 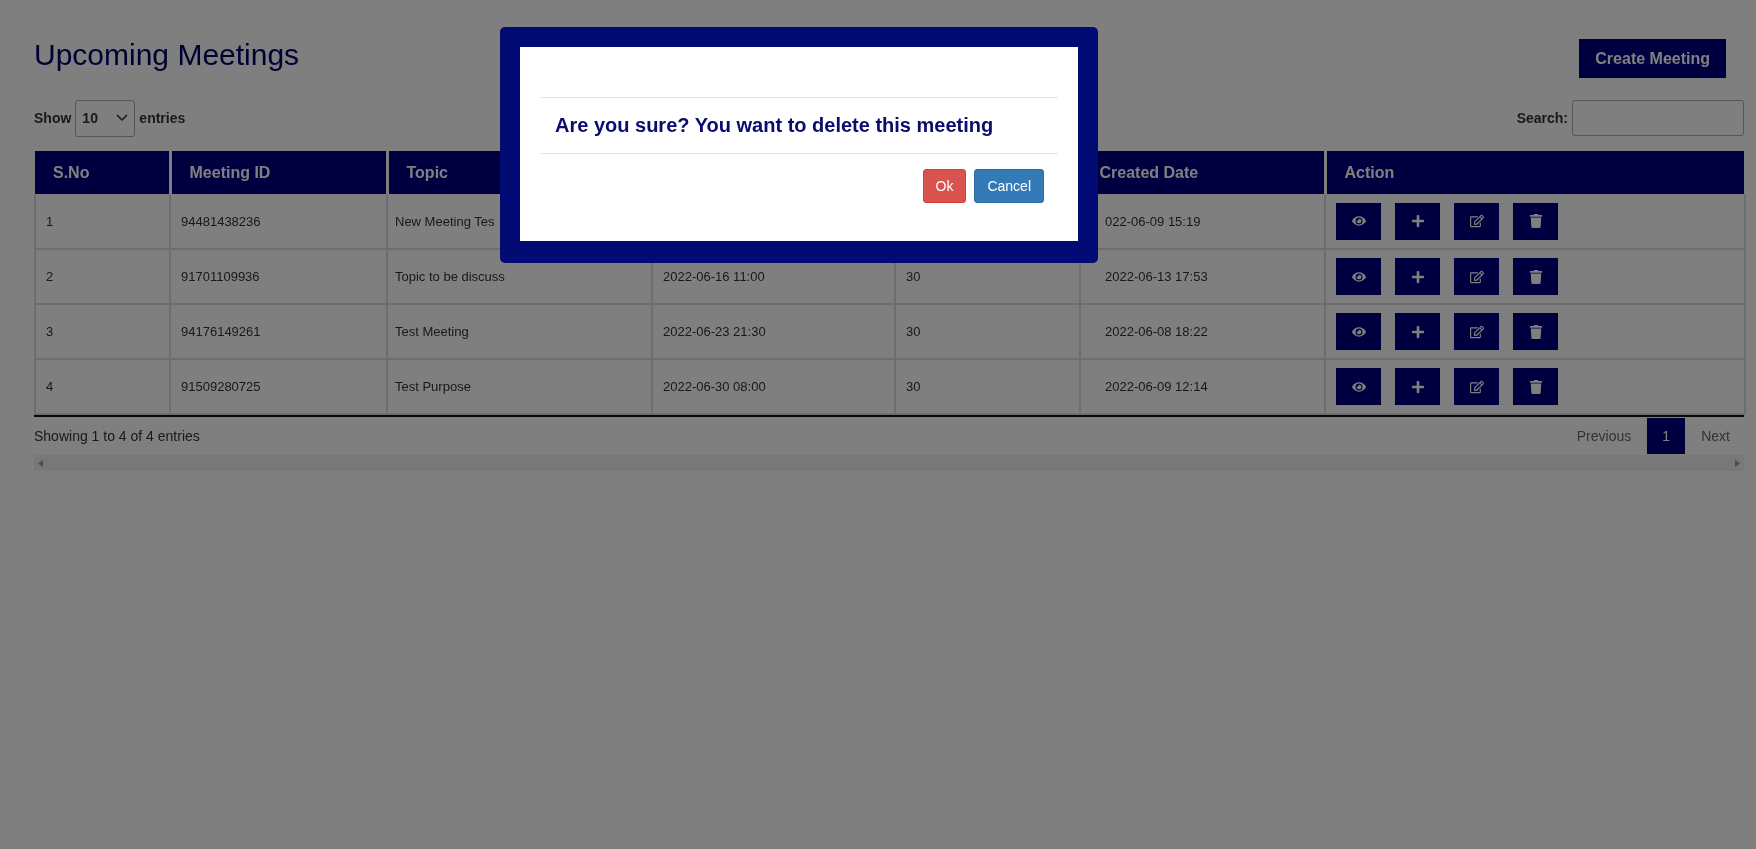 What do you see at coordinates (278, 331) in the screenshot?
I see `table-cell: 94176149261` at bounding box center [278, 331].